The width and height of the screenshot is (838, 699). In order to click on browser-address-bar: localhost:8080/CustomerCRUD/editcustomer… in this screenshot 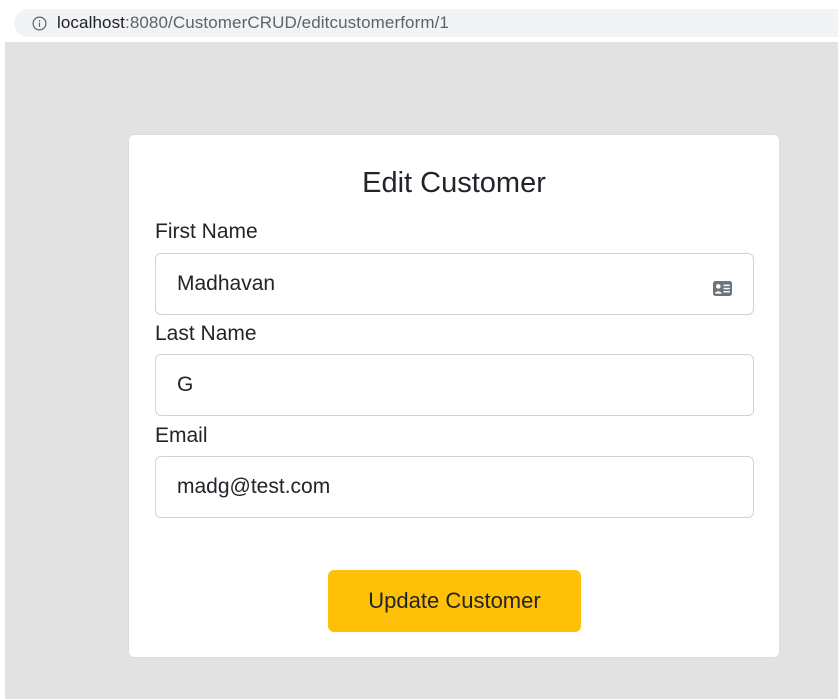, I will do `click(419, 21)`.